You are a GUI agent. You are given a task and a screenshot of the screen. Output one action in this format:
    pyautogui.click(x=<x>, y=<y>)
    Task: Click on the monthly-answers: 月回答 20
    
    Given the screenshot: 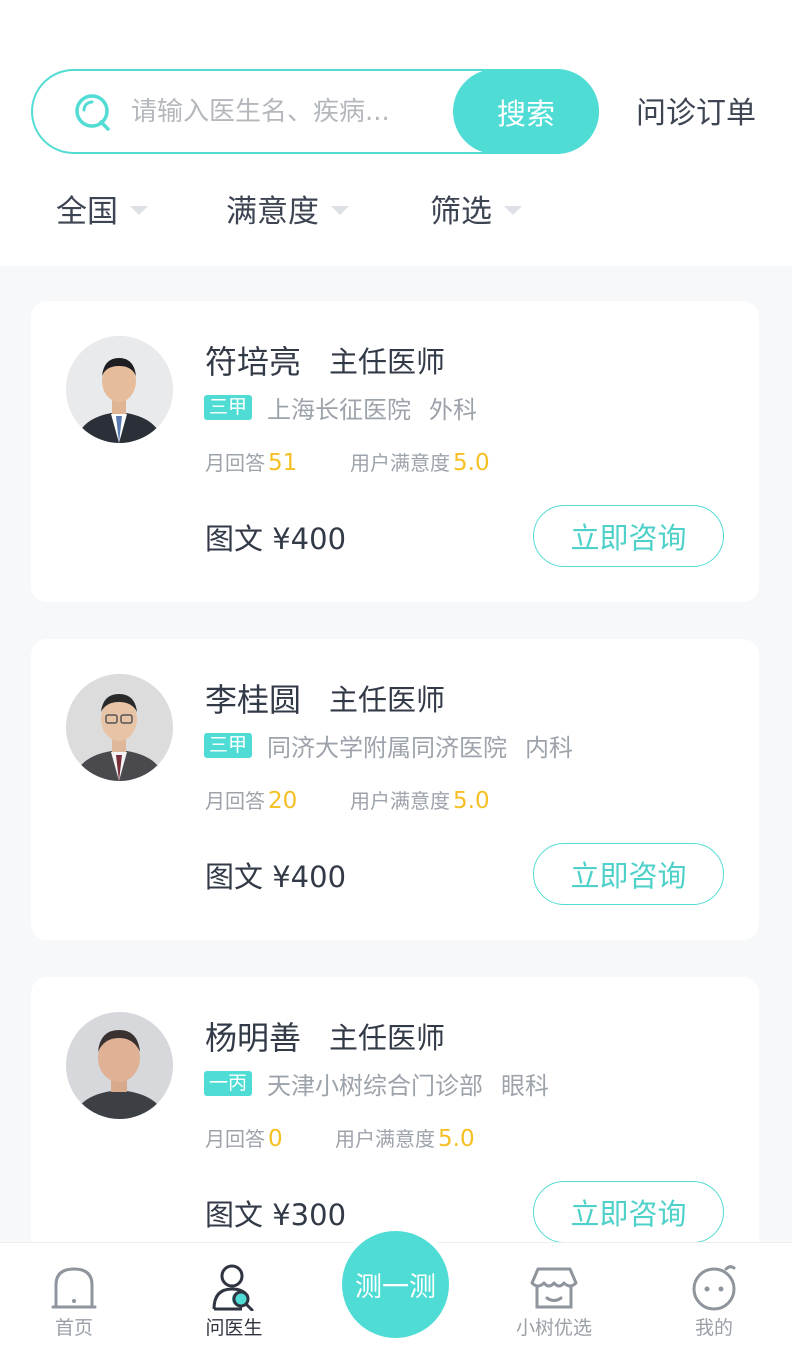 What is the action you would take?
    pyautogui.click(x=251, y=799)
    